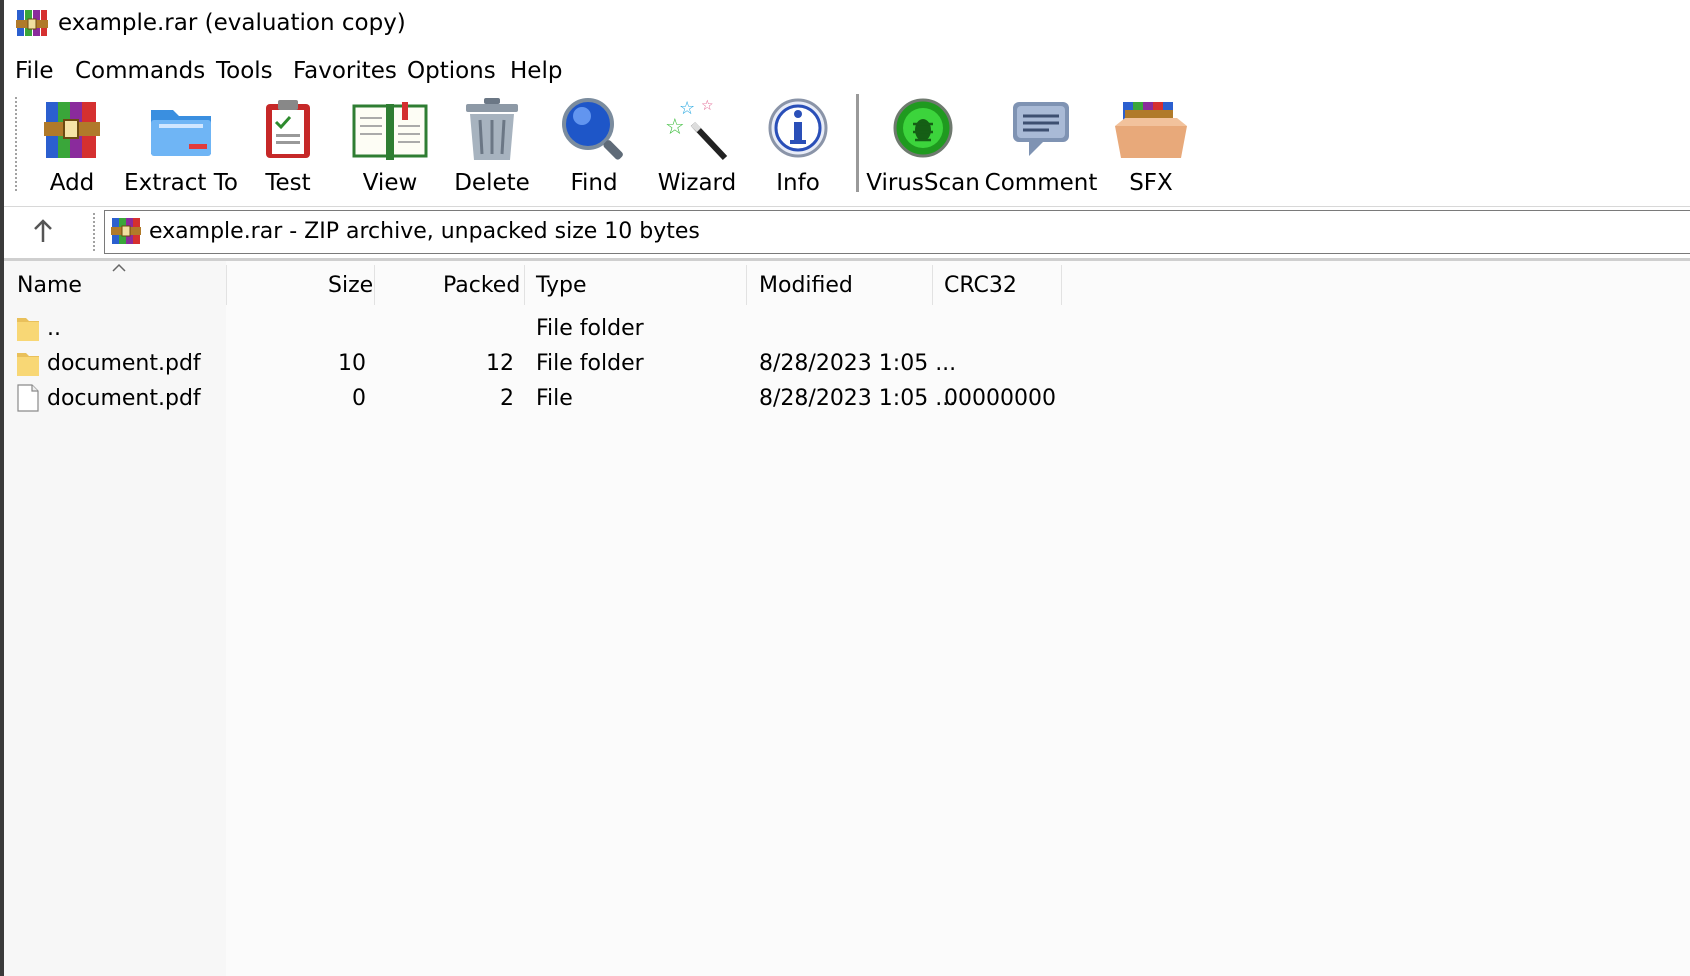  Describe the element at coordinates (94, 232) in the screenshot. I see `address-grip` at that location.